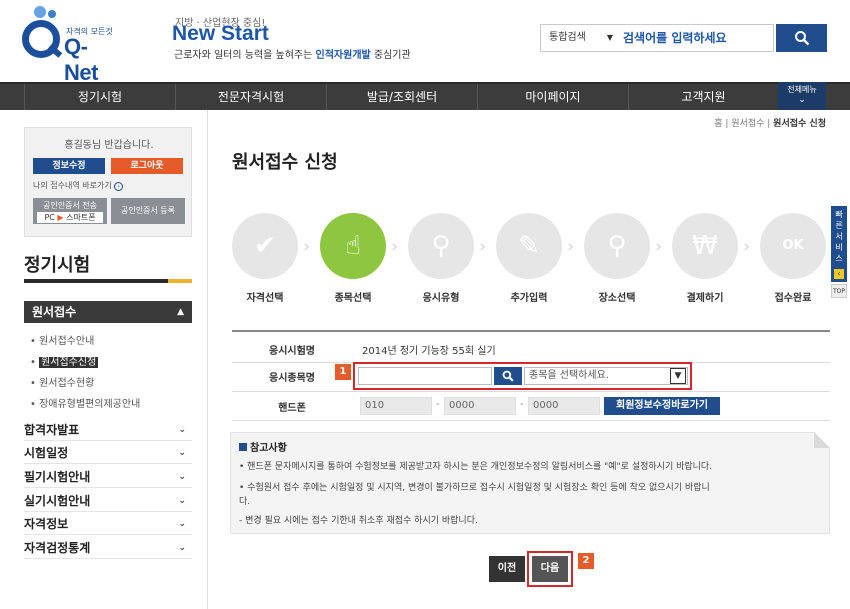  What do you see at coordinates (839, 236) in the screenshot?
I see `quick-service-label: 빠른서비스` at bounding box center [839, 236].